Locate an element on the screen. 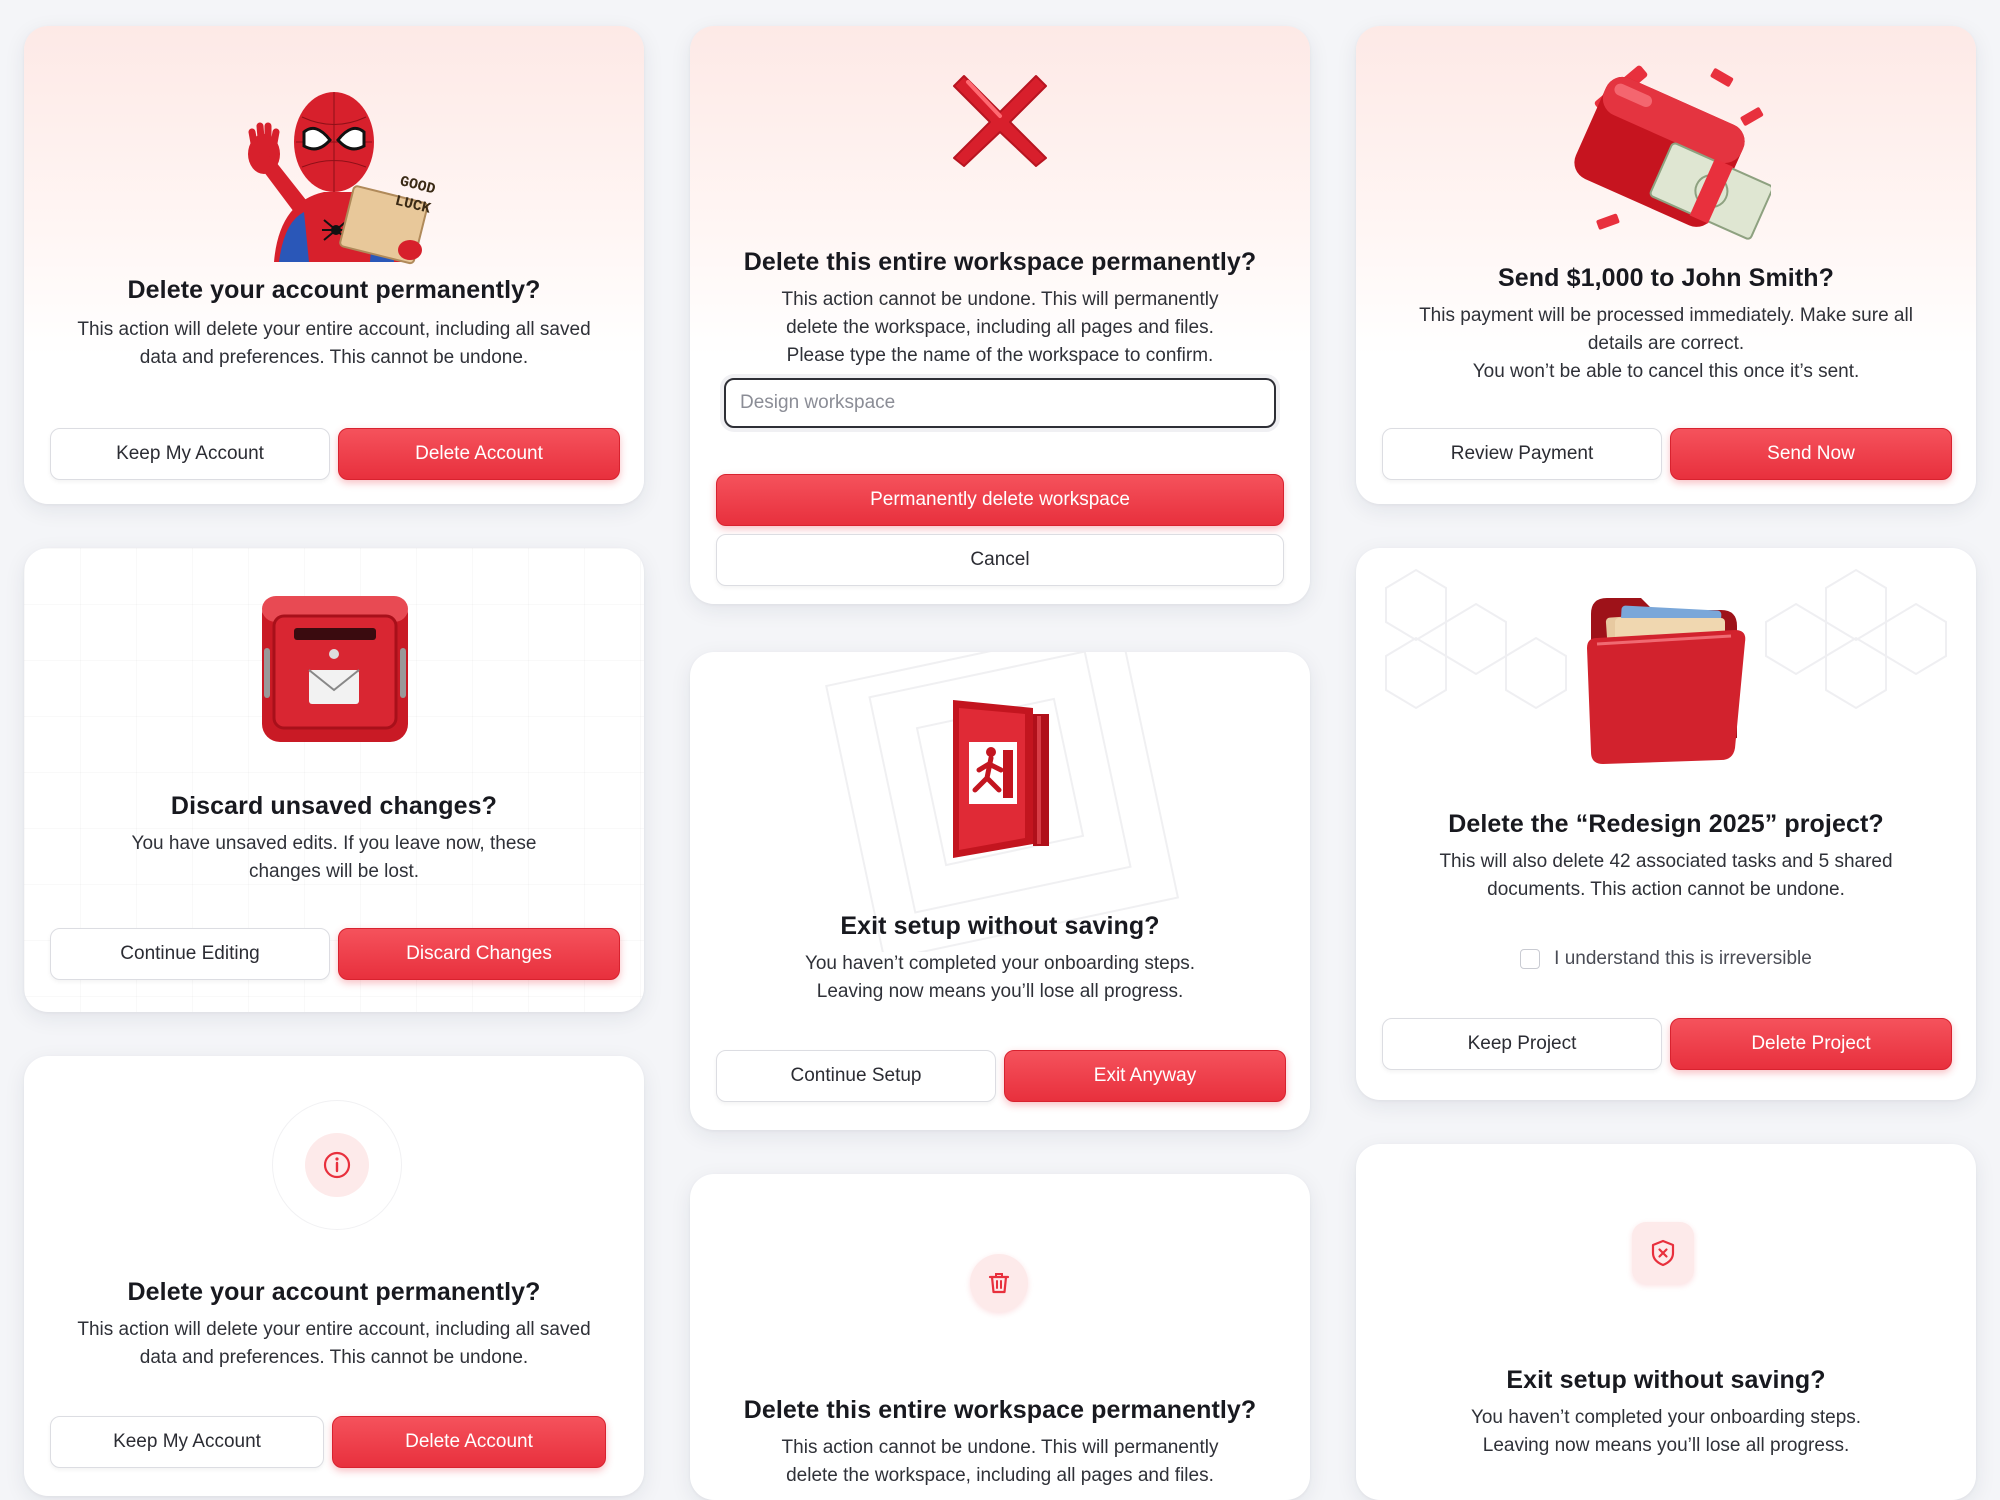 The width and height of the screenshot is (2000, 1500). superhero-good-luck-illustration is located at coordinates (334, 172).